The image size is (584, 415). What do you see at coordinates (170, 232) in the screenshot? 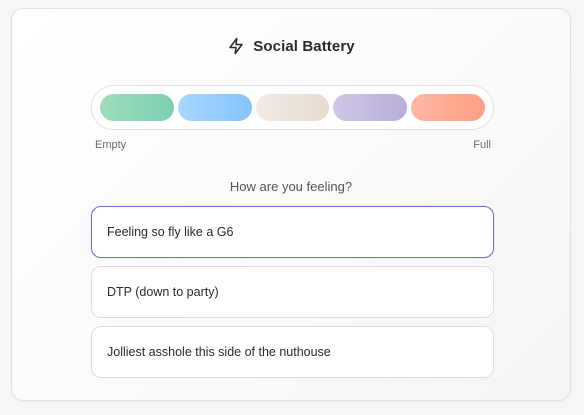
I see `feeling-option-label: Feeling so fly like a G6` at bounding box center [170, 232].